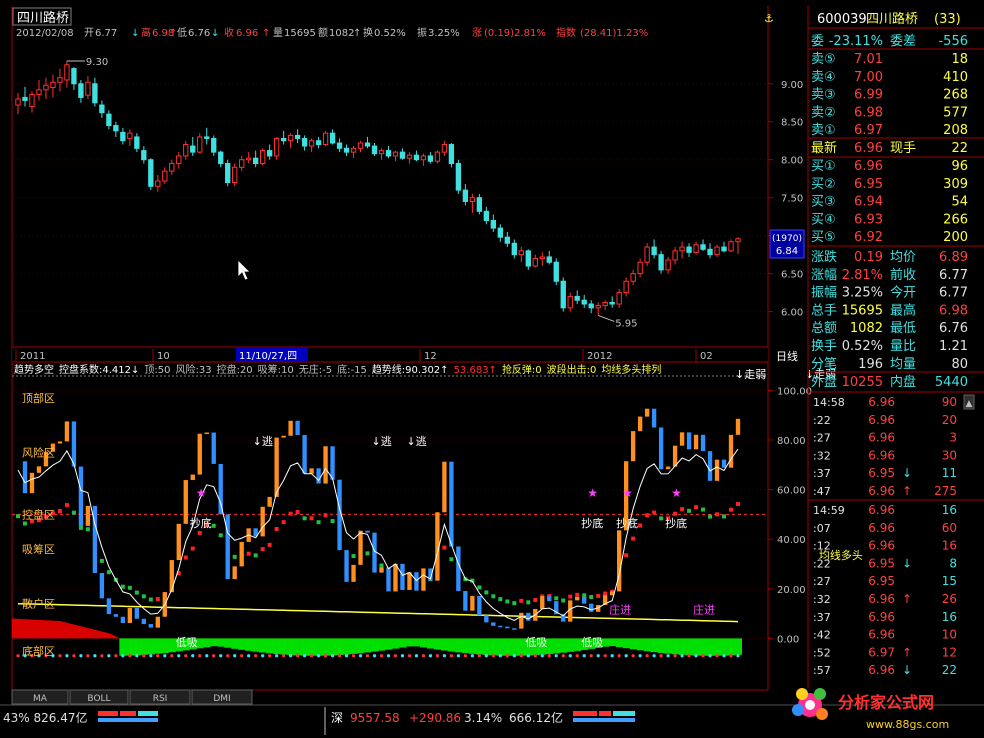  Describe the element at coordinates (955, 237) in the screenshot. I see `level-volume: 200` at that location.